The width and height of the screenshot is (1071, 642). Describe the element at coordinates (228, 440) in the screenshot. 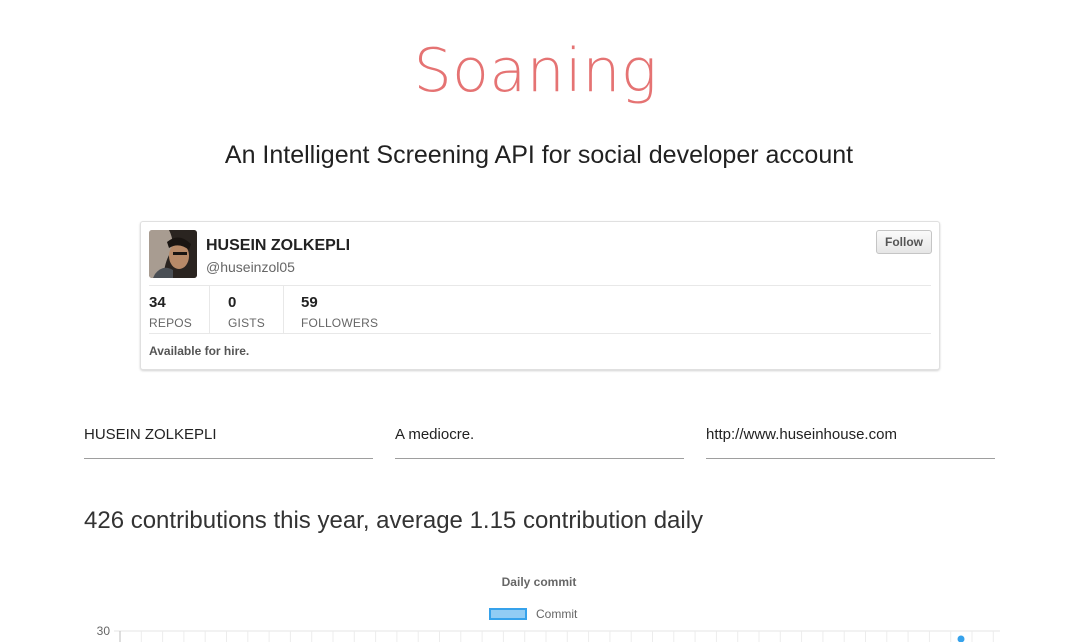

I see `name-field: HUSEIN ZOLKEPLI` at that location.